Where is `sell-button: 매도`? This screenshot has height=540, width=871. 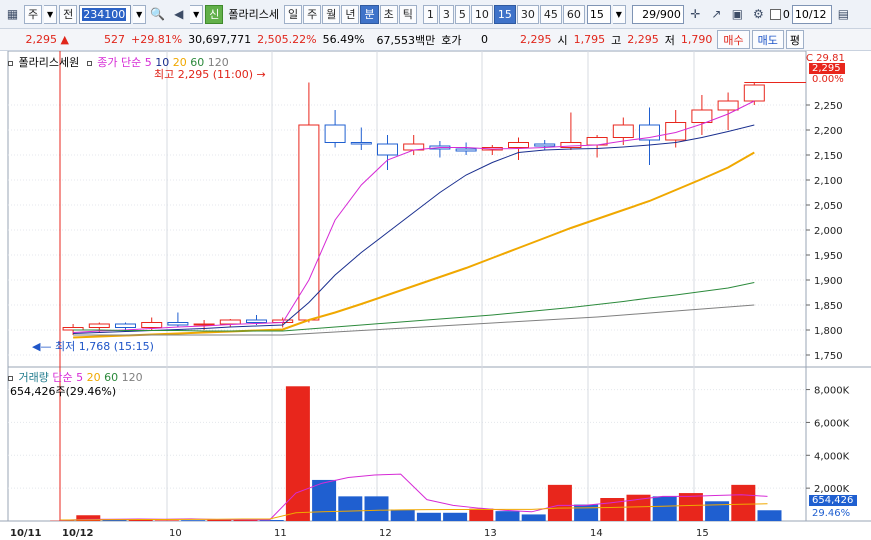
sell-button: 매도 is located at coordinates (767, 39).